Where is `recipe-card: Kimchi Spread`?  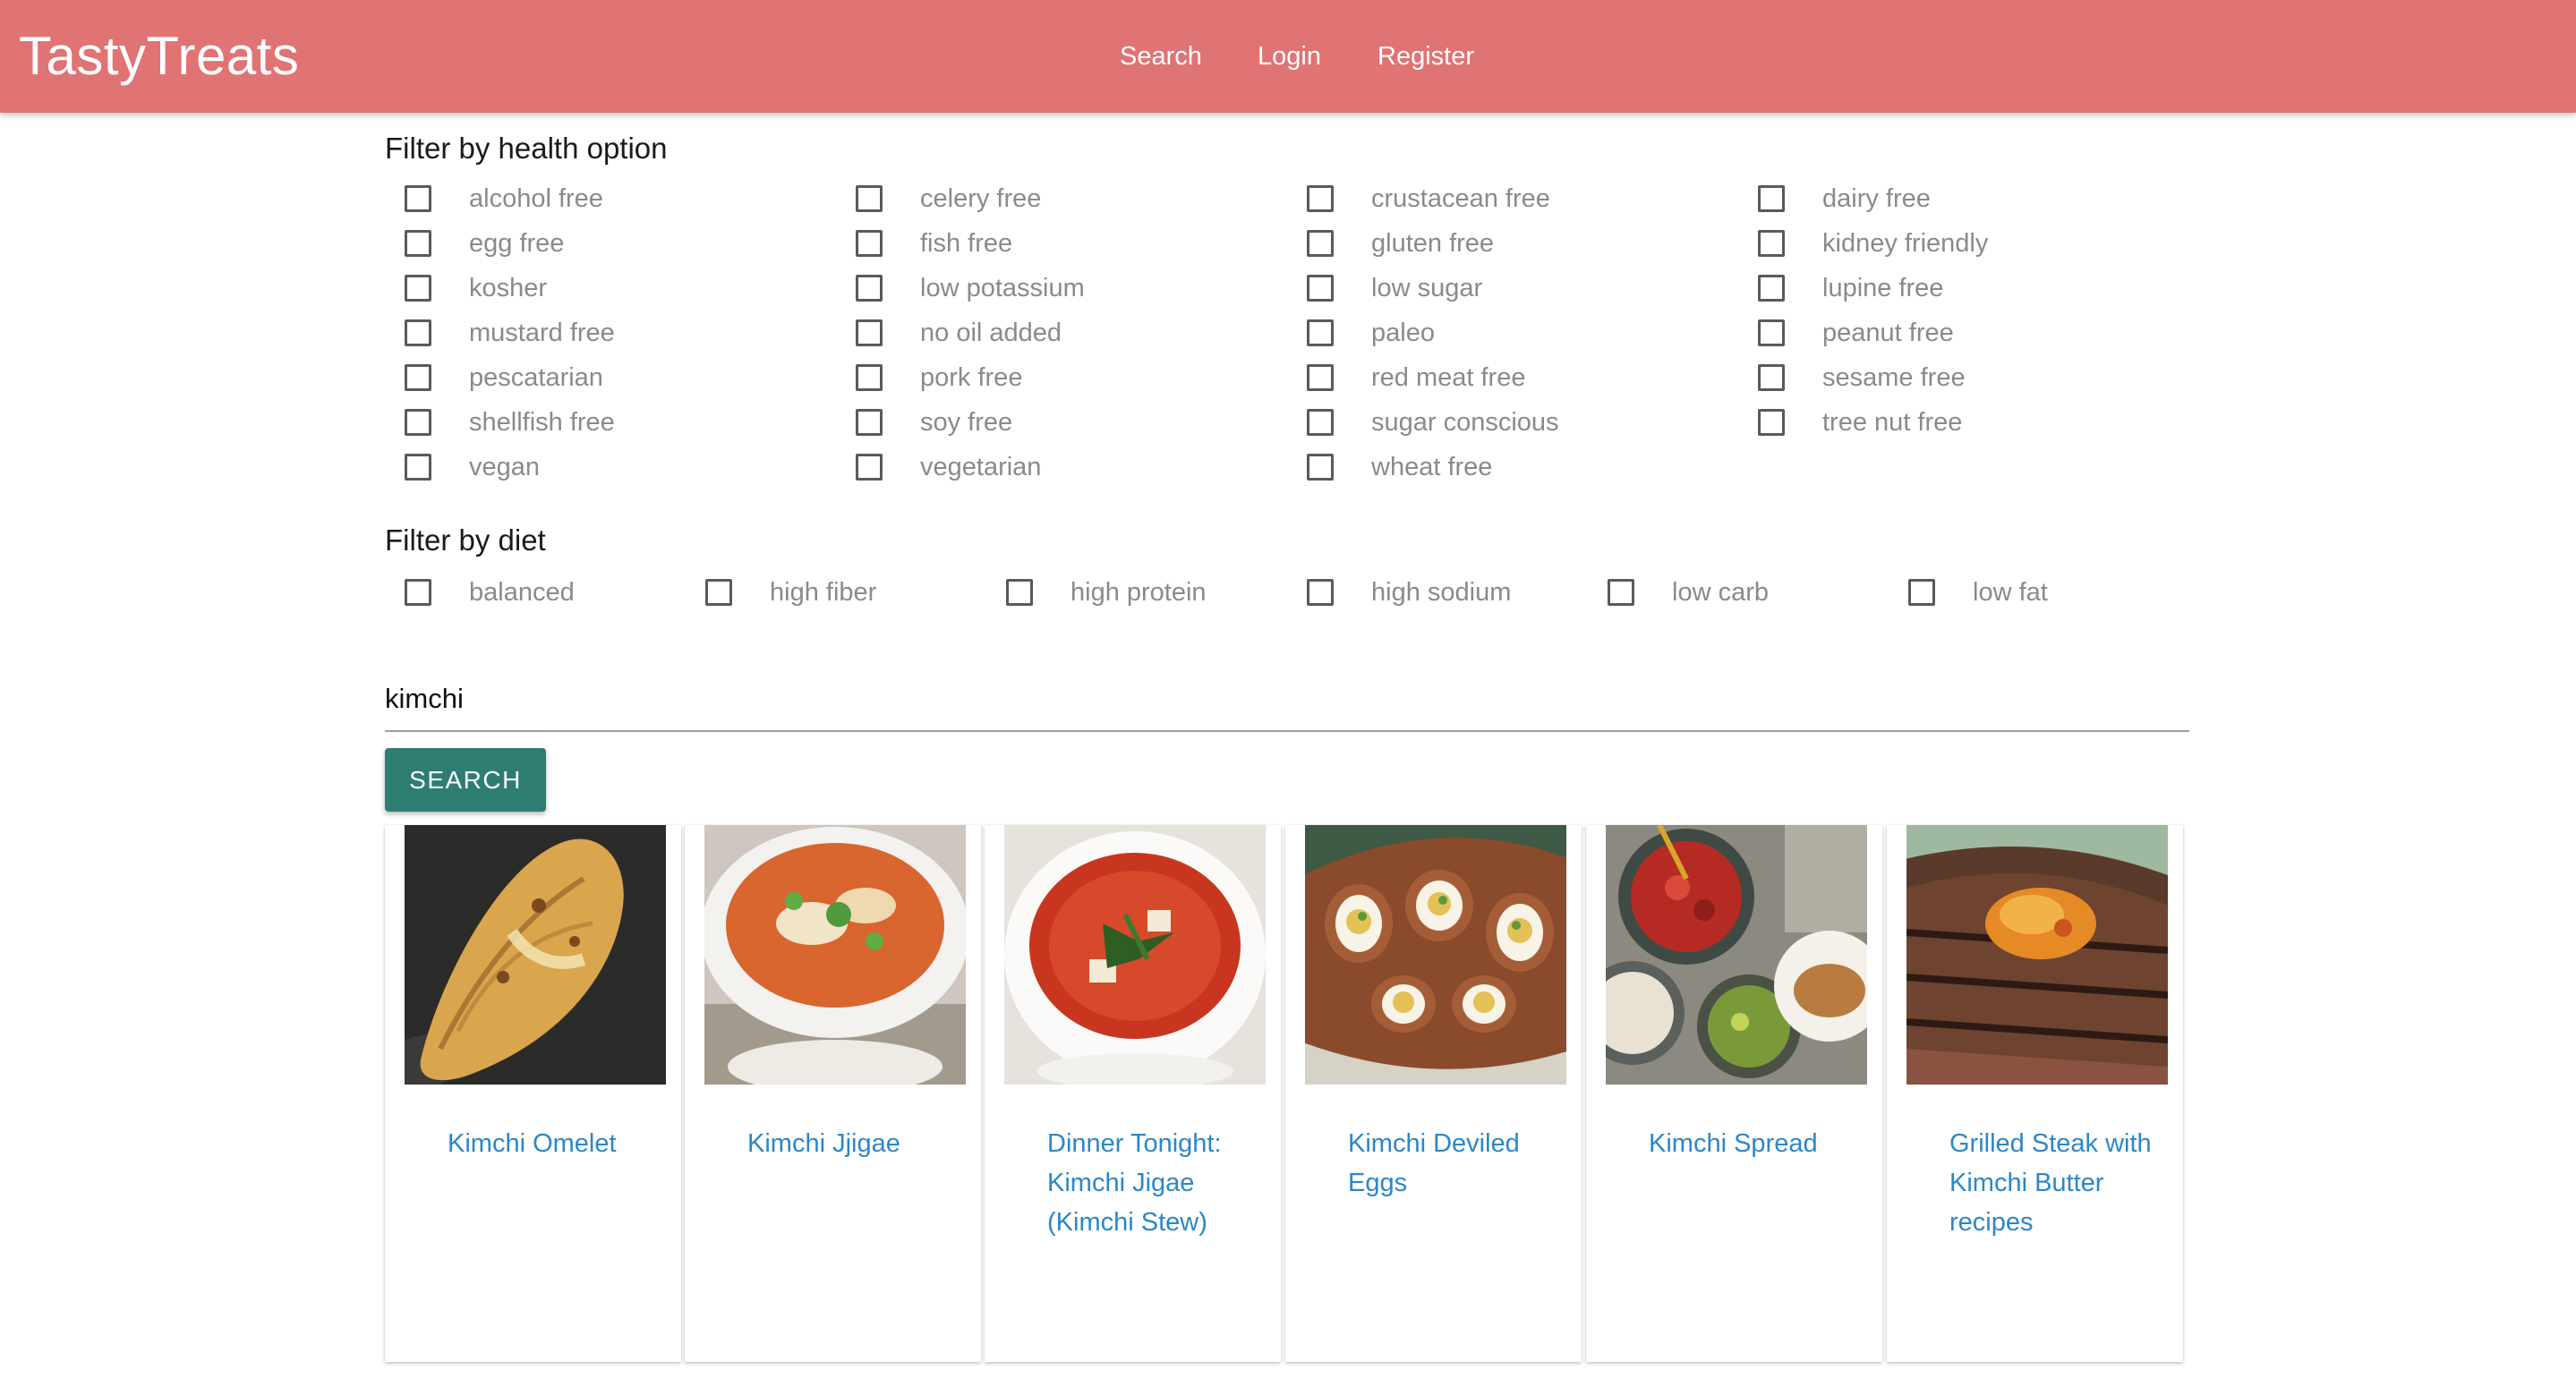
recipe-card: Kimchi Spread is located at coordinates (1734, 1094).